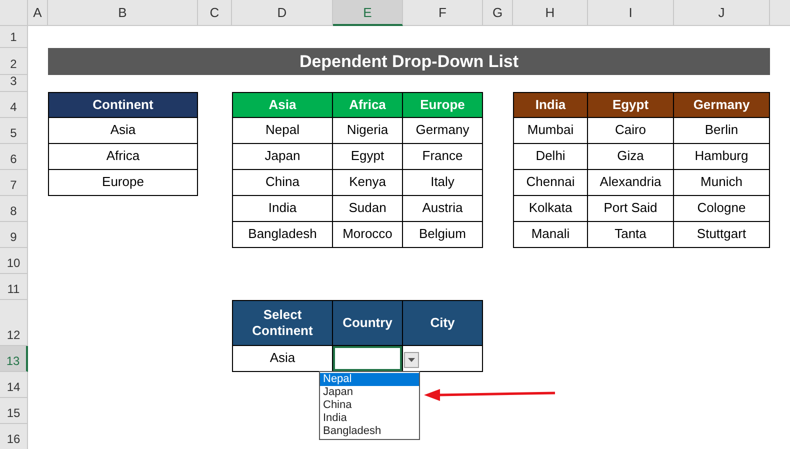  Describe the element at coordinates (14, 83) in the screenshot. I see `row-header: 3` at that location.